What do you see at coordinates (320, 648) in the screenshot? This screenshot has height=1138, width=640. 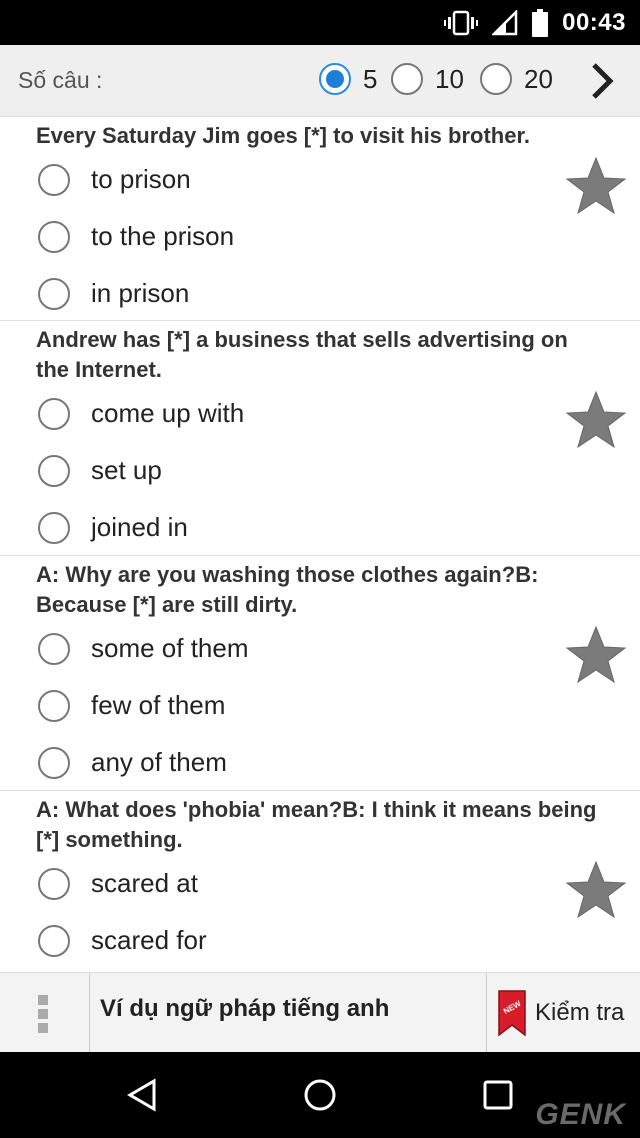 I see `answer-option: some of them` at bounding box center [320, 648].